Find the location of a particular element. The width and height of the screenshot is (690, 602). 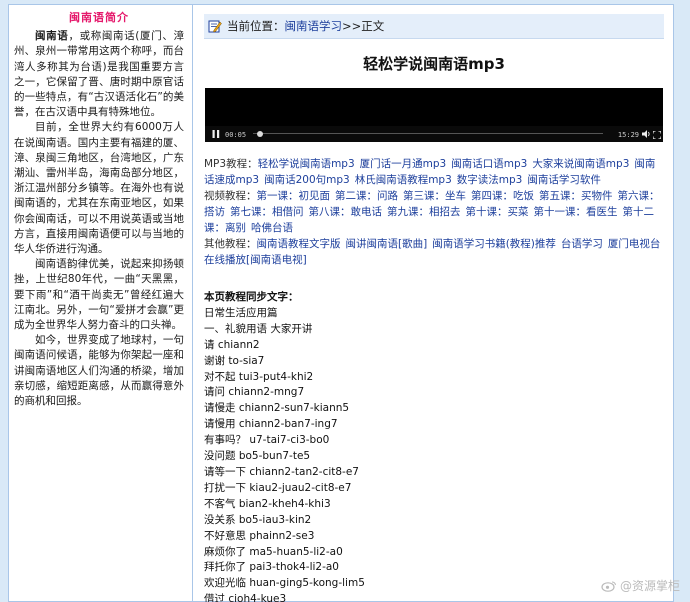

breadcrumb-suffix: >>正文 is located at coordinates (363, 26).